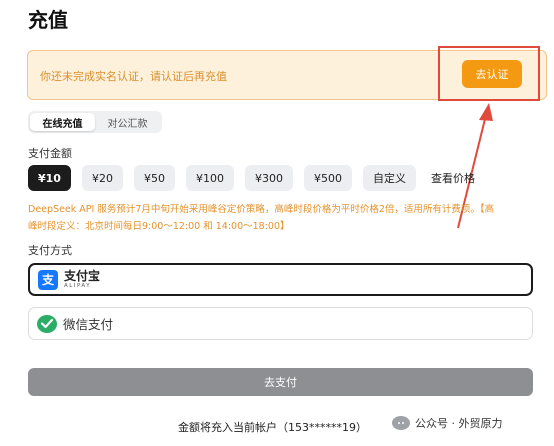 This screenshot has width=554, height=446. What do you see at coordinates (459, 423) in the screenshot?
I see `watermark-text: 公众号 · 外贸原力` at bounding box center [459, 423].